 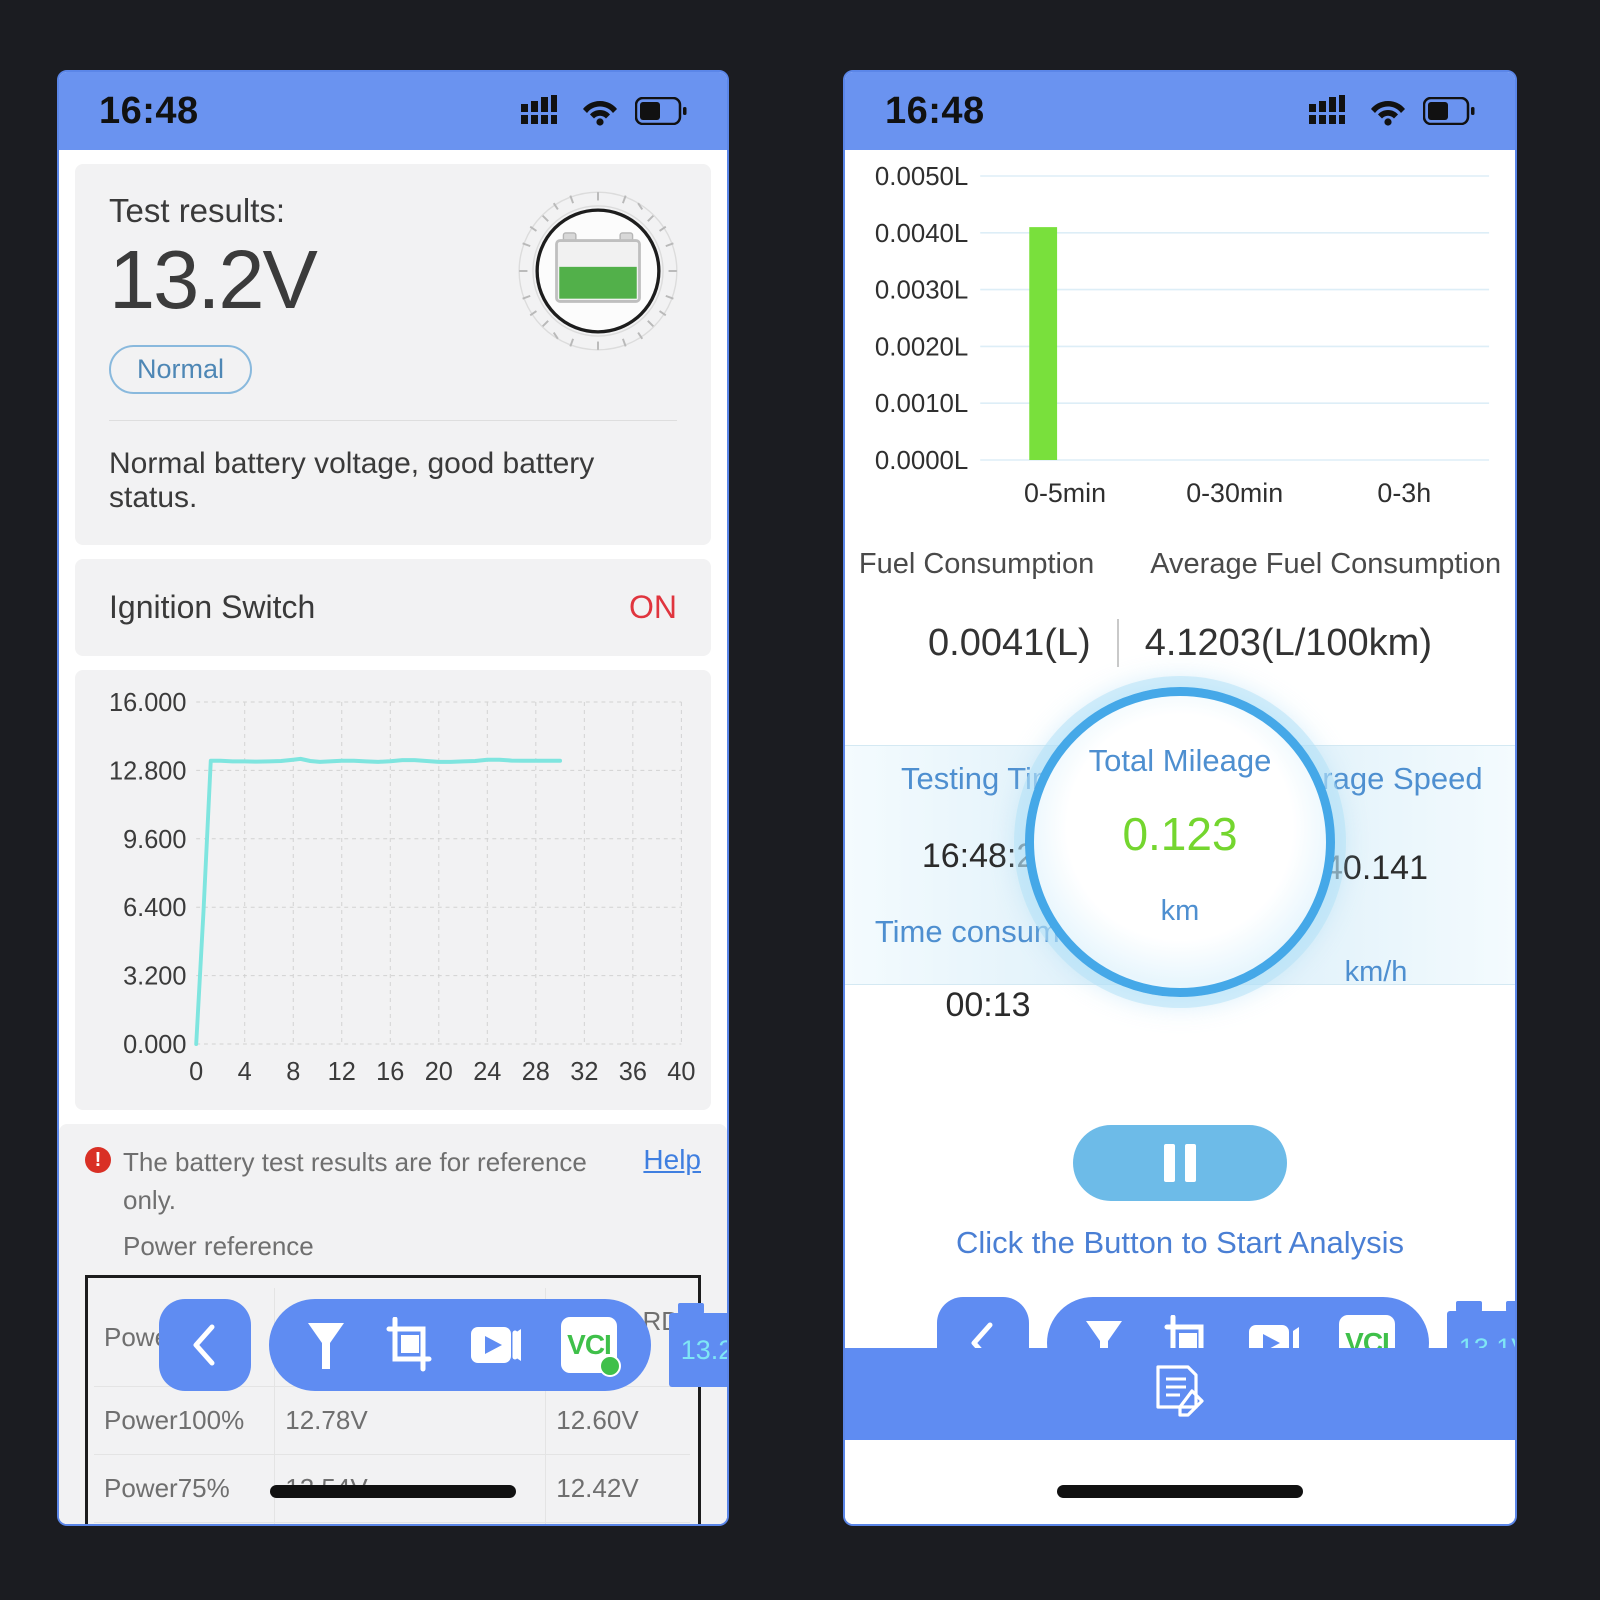 I want to click on svg-text: 36, so click(x=633, y=1072).